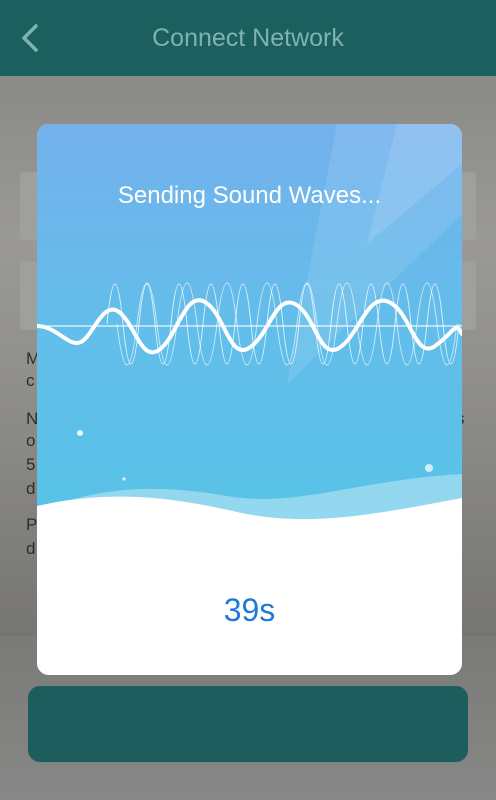  I want to click on background-text-5: 5, so click(31, 464).